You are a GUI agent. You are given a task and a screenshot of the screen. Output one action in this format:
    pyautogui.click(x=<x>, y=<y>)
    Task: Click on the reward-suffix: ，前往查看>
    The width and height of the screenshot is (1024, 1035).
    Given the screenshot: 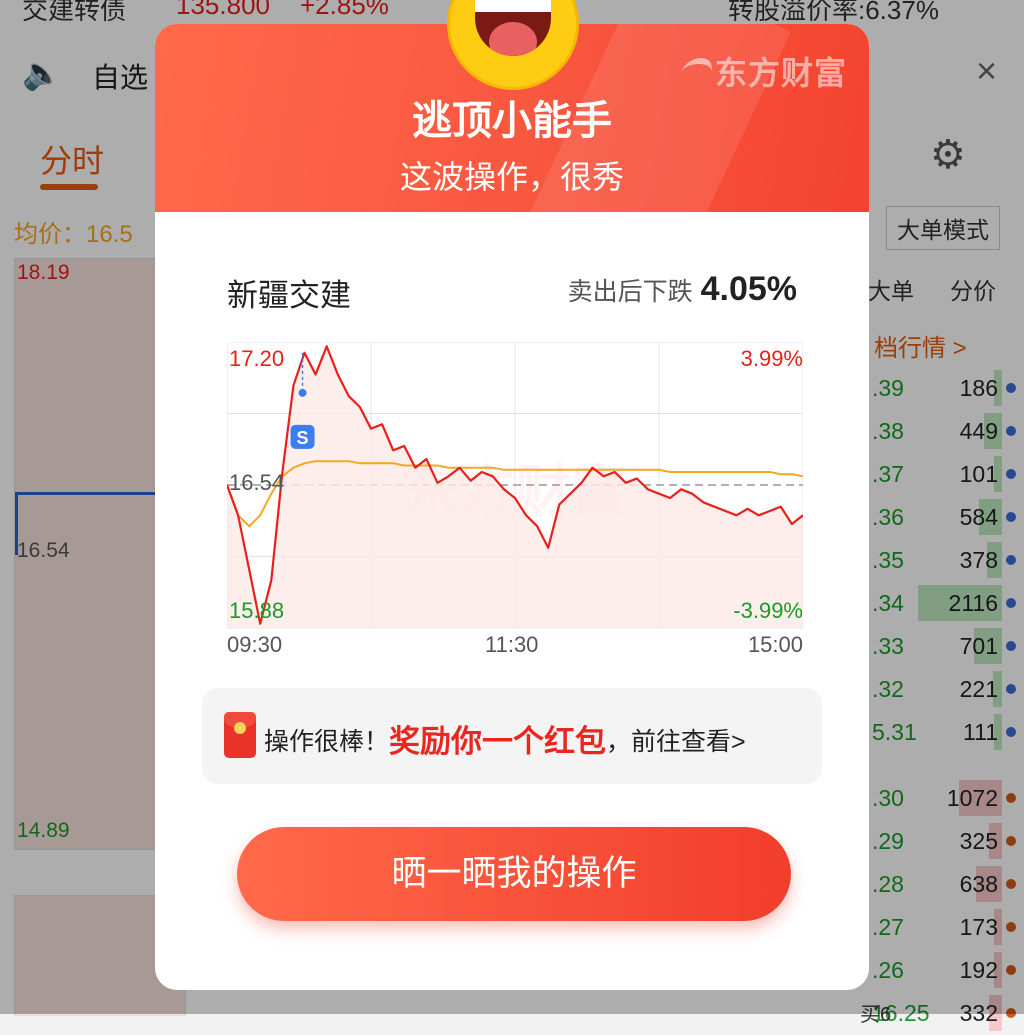 What is the action you would take?
    pyautogui.click(x=676, y=742)
    